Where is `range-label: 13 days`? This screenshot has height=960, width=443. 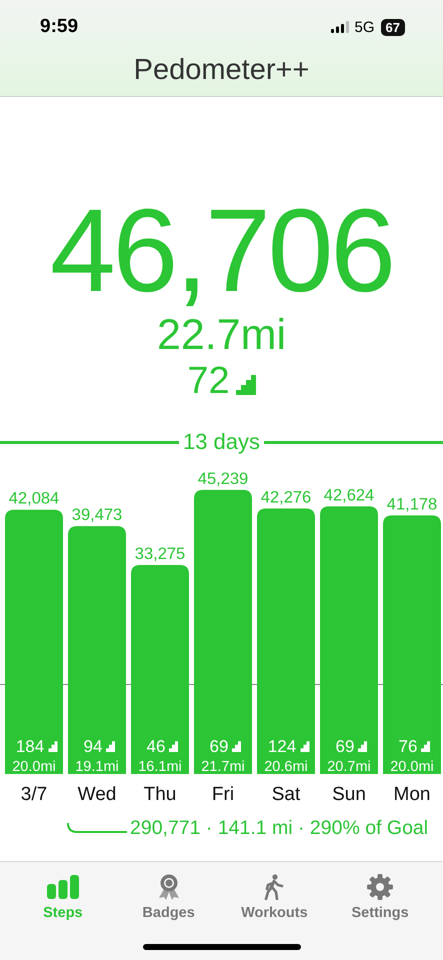 range-label: 13 days is located at coordinates (221, 442).